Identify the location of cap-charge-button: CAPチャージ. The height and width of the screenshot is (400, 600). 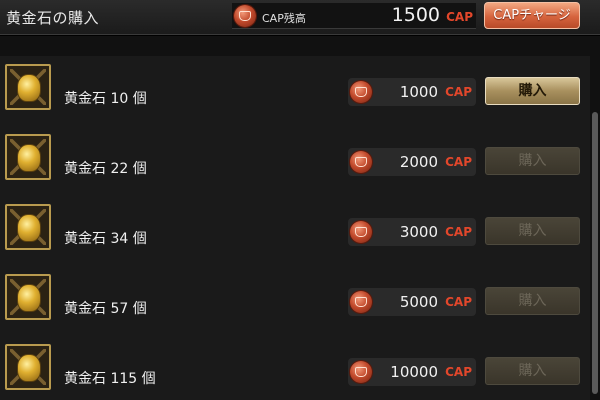
(532, 15).